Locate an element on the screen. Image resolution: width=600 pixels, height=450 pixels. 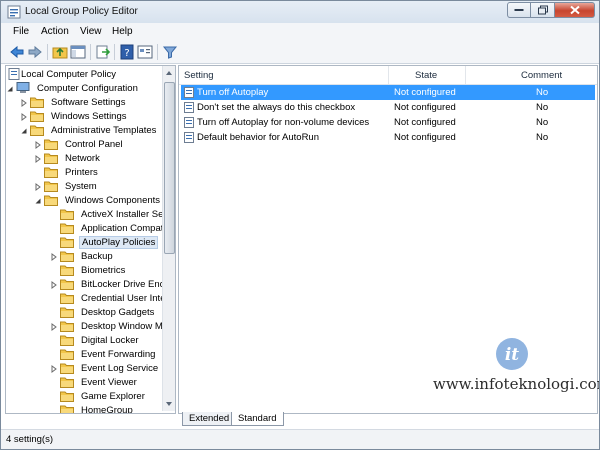
status-bar: 4 setting(s) is located at coordinates (300, 439).